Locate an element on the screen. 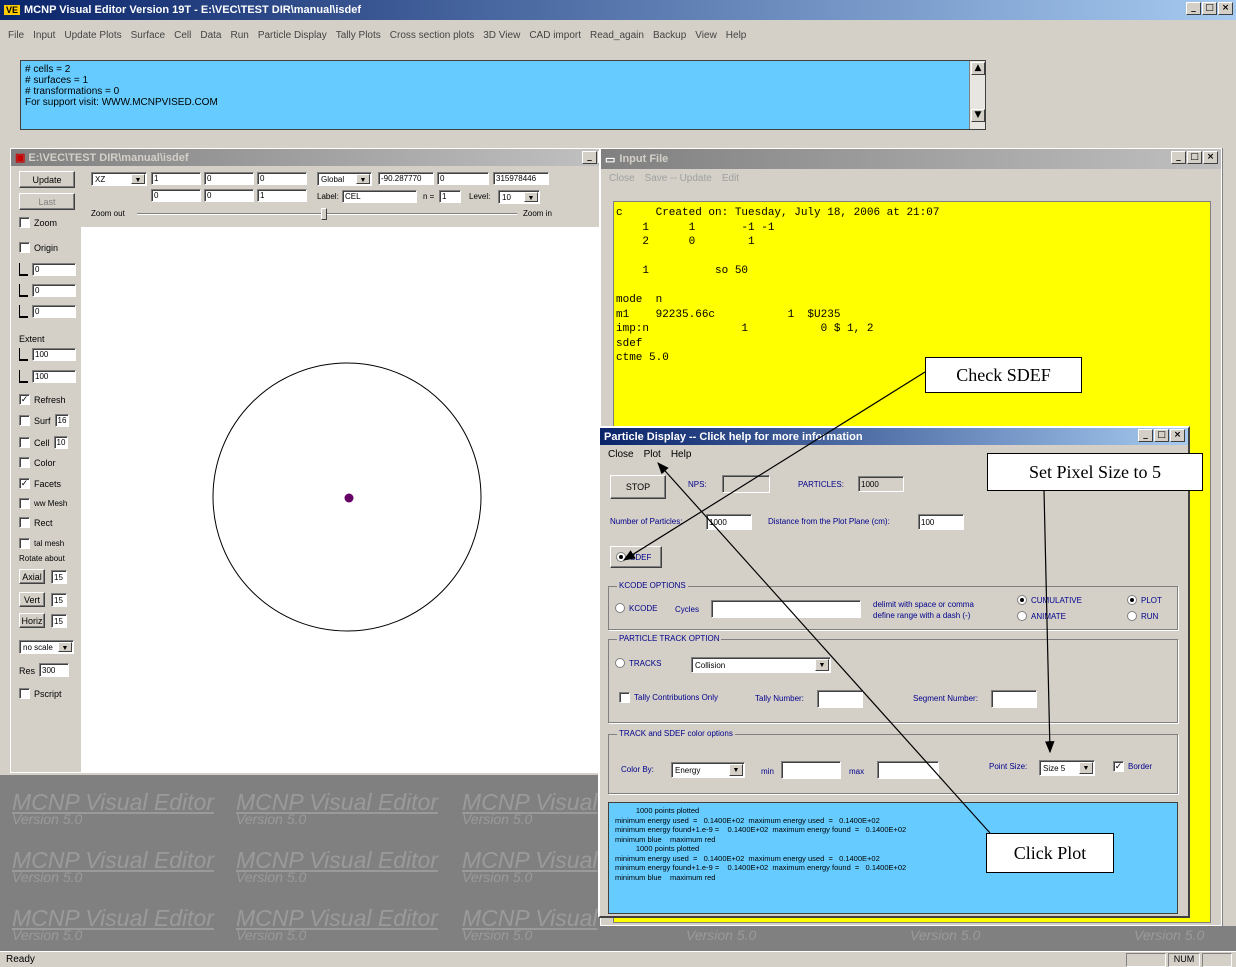 The height and width of the screenshot is (967, 1236). tally-contributions-checkbox is located at coordinates (624, 697).